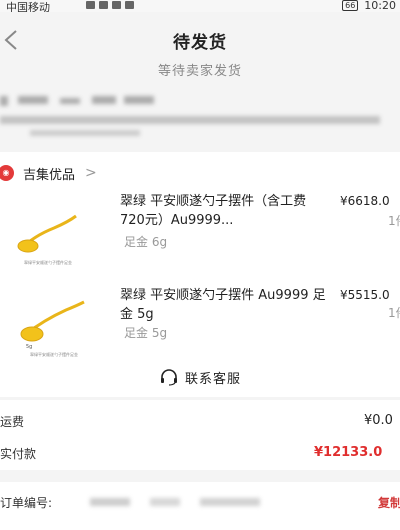 The height and width of the screenshot is (530, 400). Describe the element at coordinates (199, 71) in the screenshot. I see `order-status-subtitle: 等待卖家发货` at that location.